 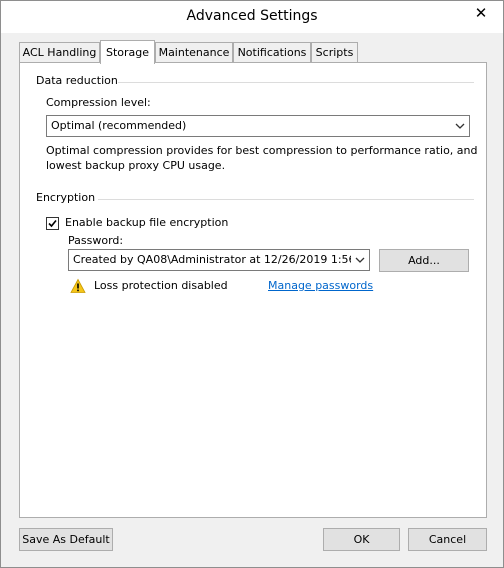 I want to click on tab-maintenance: Maintenance, so click(x=194, y=52).